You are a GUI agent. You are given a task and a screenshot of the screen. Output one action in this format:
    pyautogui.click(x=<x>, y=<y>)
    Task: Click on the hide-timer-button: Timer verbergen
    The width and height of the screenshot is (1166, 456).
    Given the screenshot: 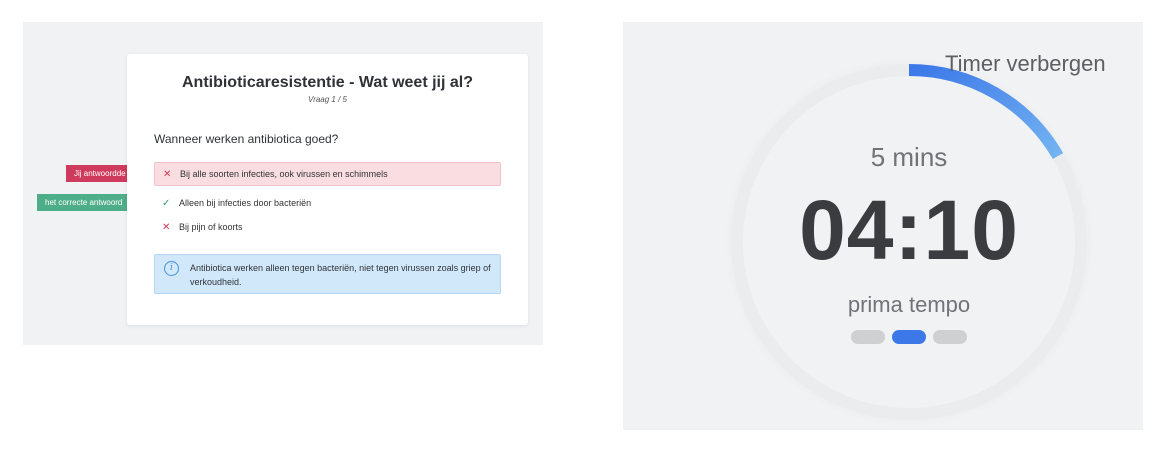 What is the action you would take?
    pyautogui.click(x=1025, y=64)
    